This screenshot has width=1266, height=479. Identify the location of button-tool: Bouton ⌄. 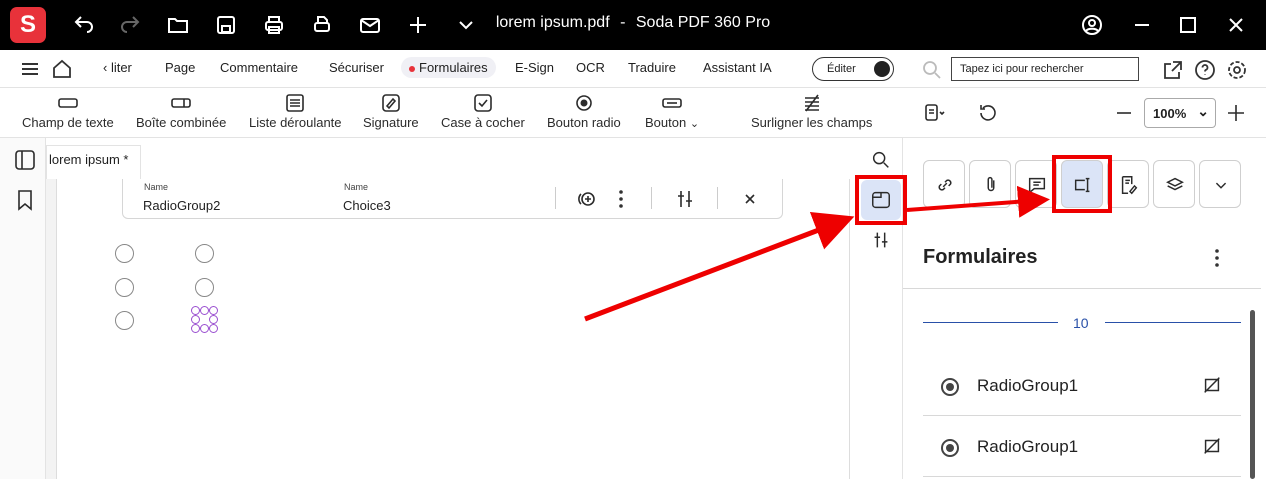
(672, 112).